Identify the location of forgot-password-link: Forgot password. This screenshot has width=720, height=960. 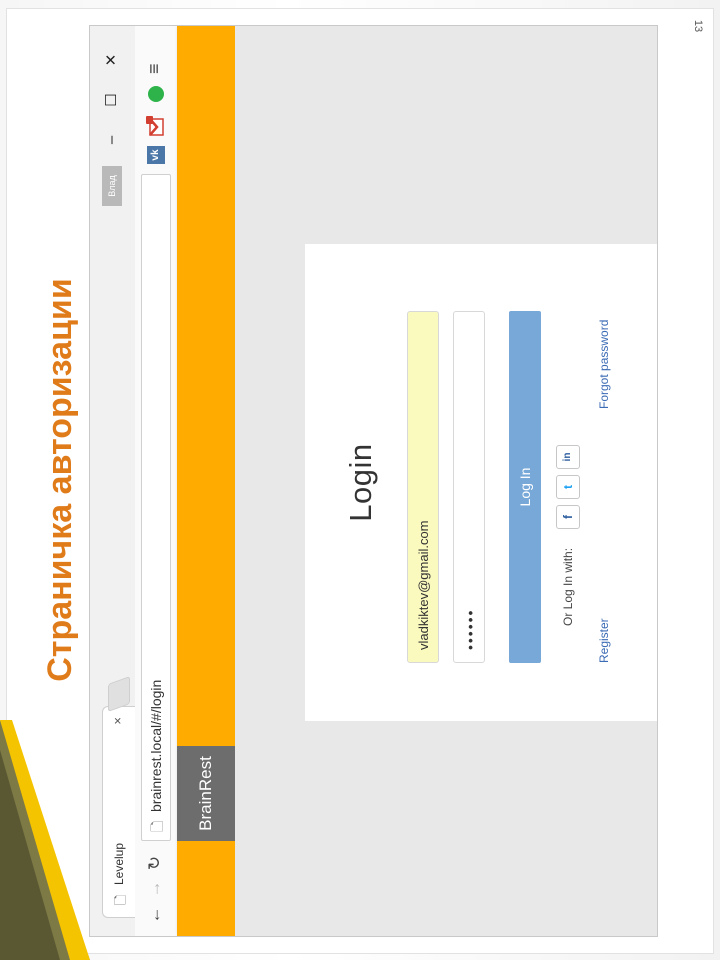
(604, 364).